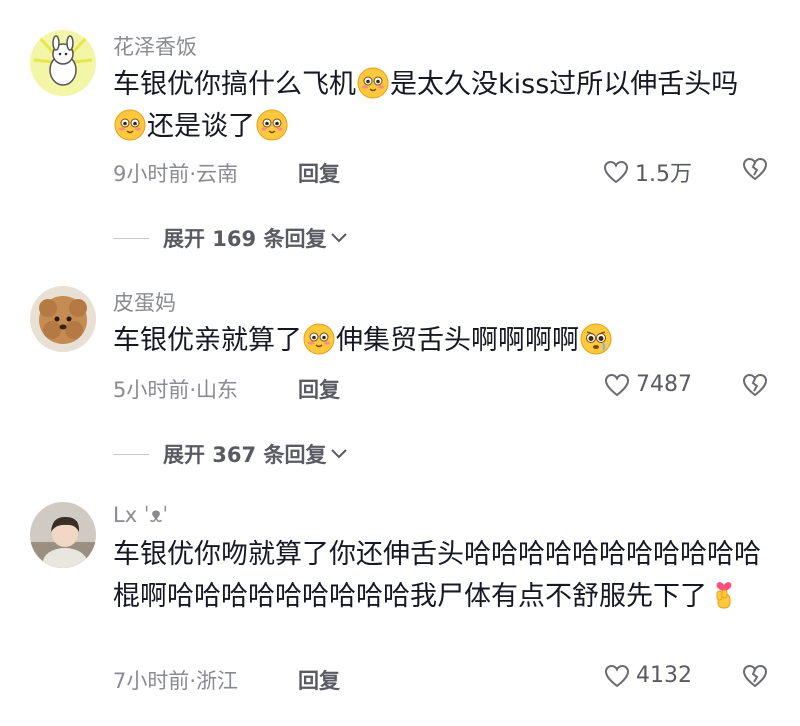  I want to click on expand-replies-label: 展开 367 条回复, so click(245, 455).